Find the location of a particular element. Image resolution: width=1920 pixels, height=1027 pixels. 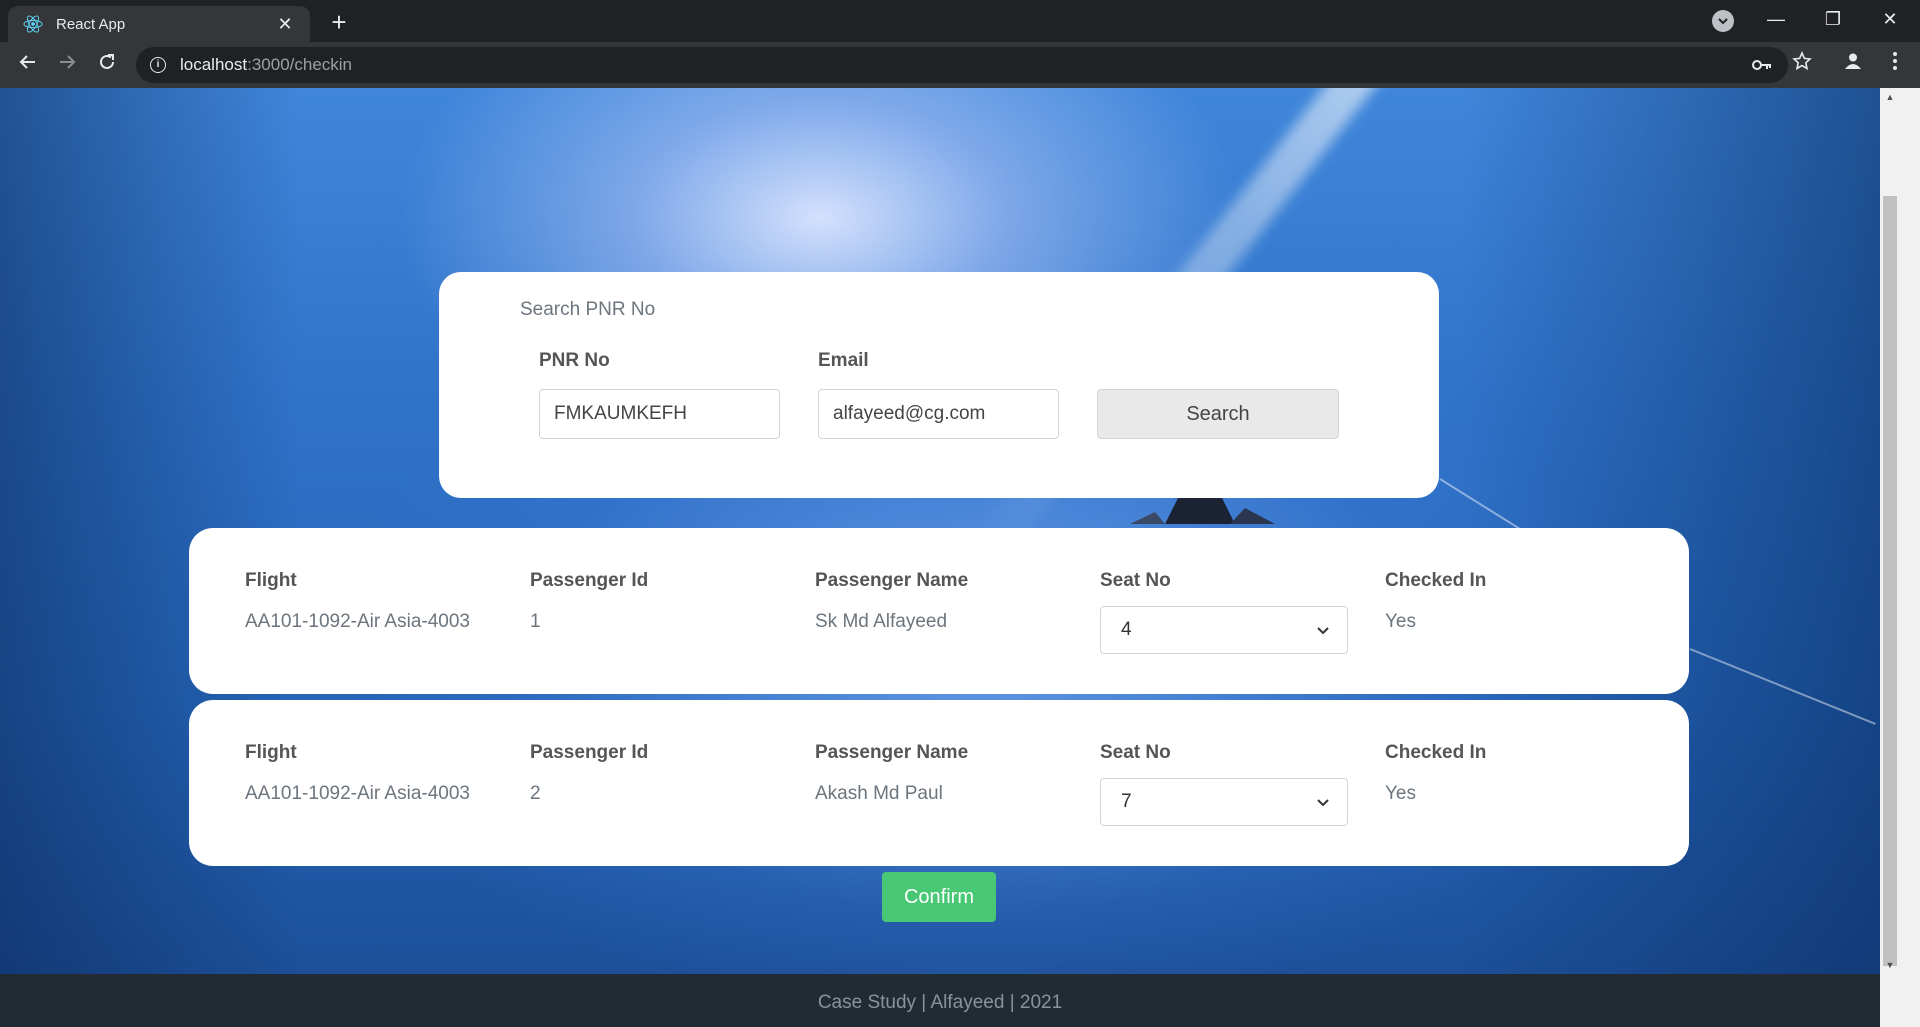

passenger-id-value: 2 is located at coordinates (535, 793).